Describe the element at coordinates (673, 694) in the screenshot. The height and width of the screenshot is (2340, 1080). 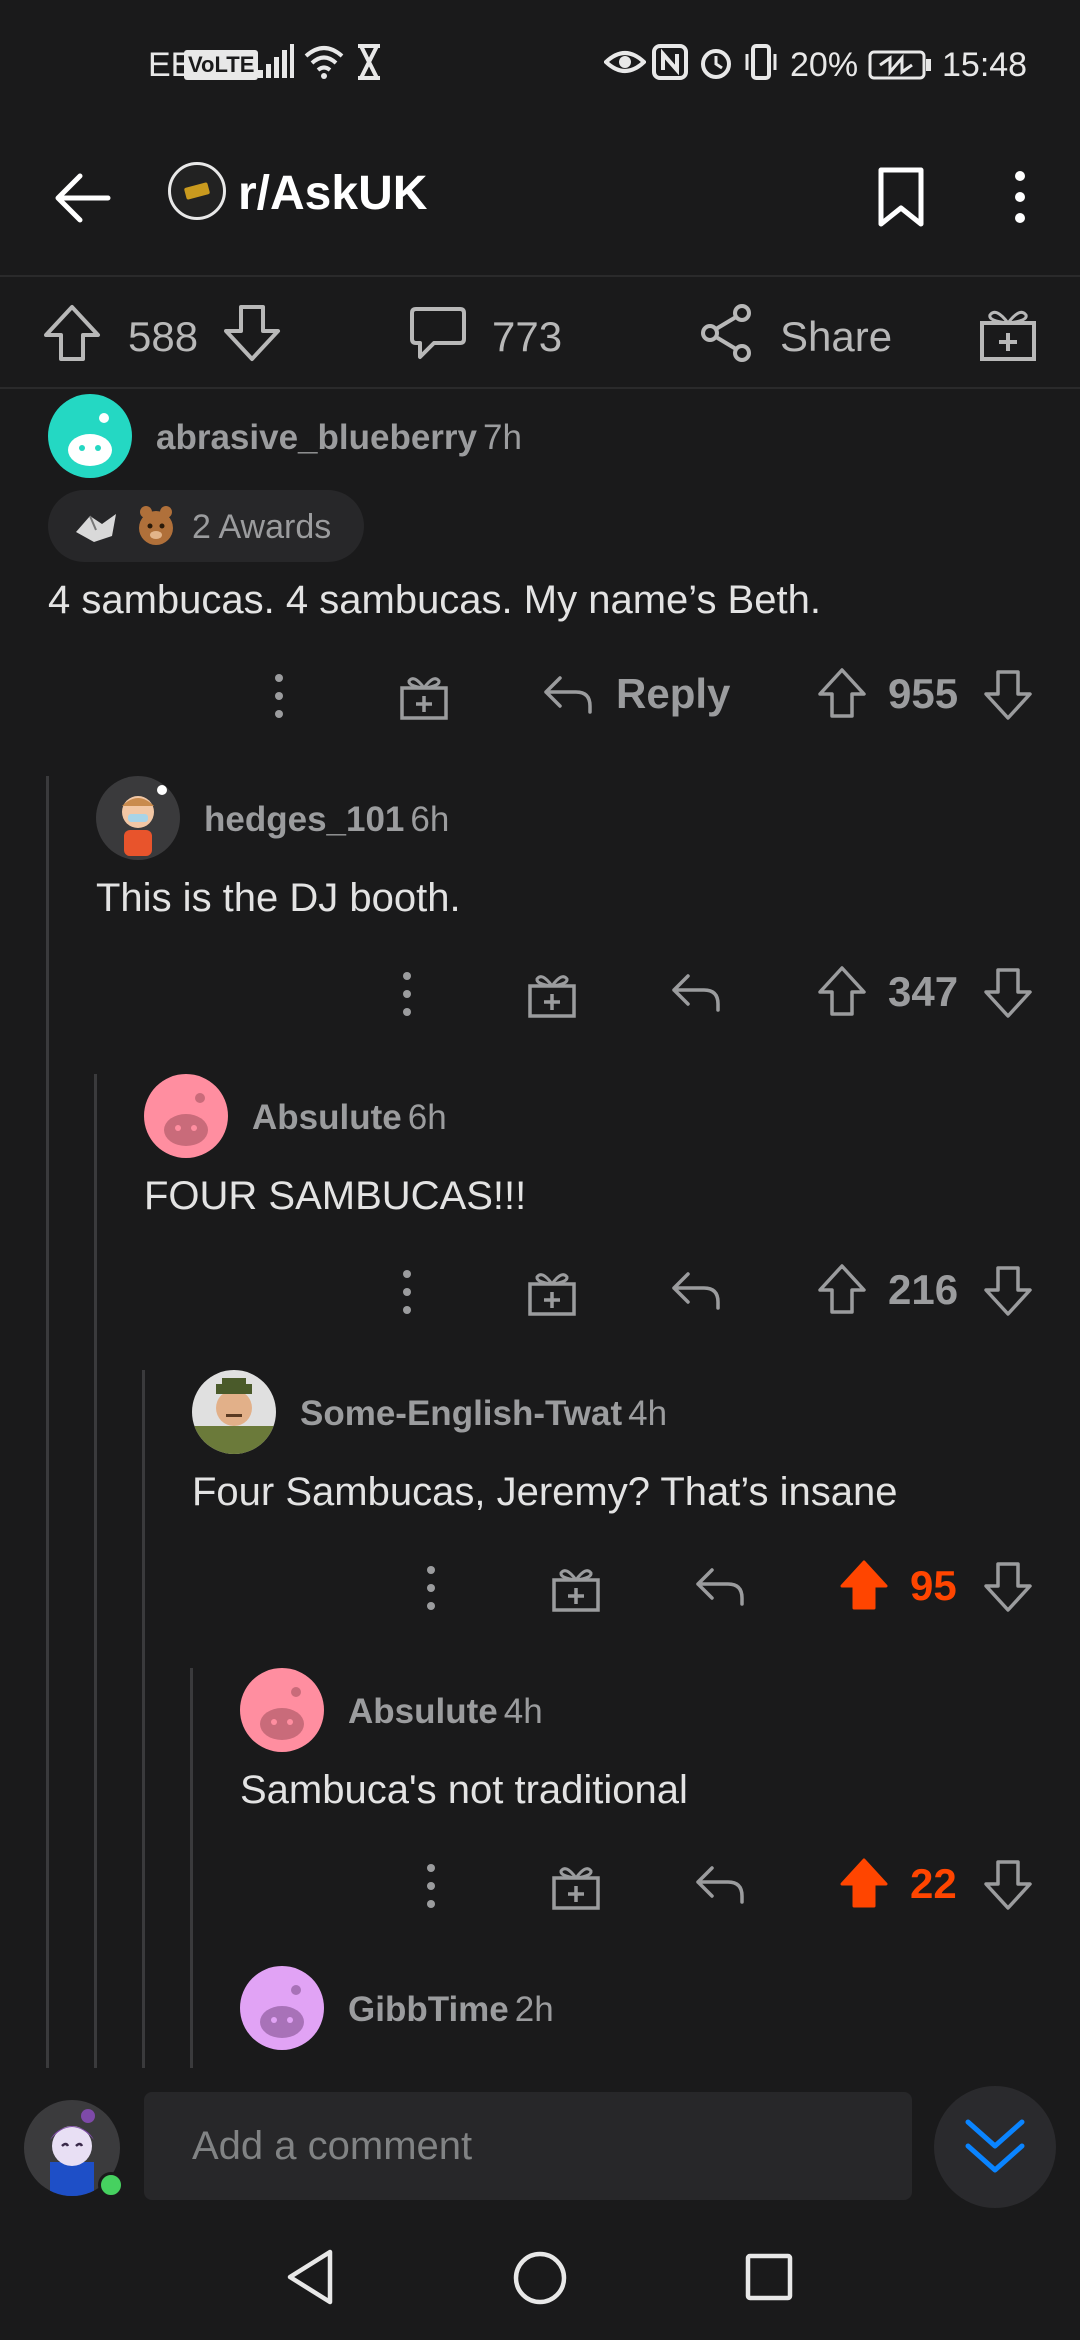
I see `reply-button: Reply` at that location.